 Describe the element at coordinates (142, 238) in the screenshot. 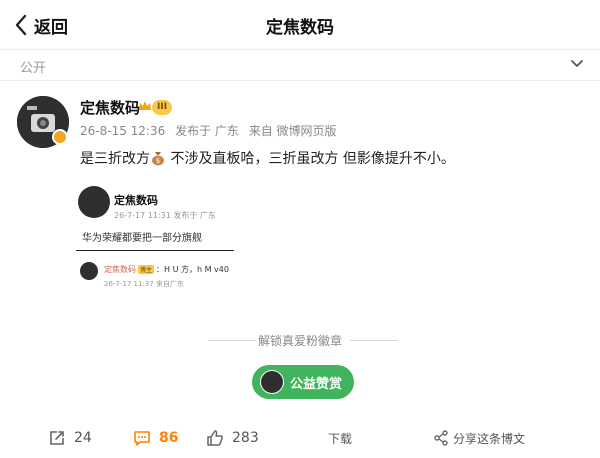

I see `screenshot-text: 华为荣耀都要把一部分旗舰` at that location.